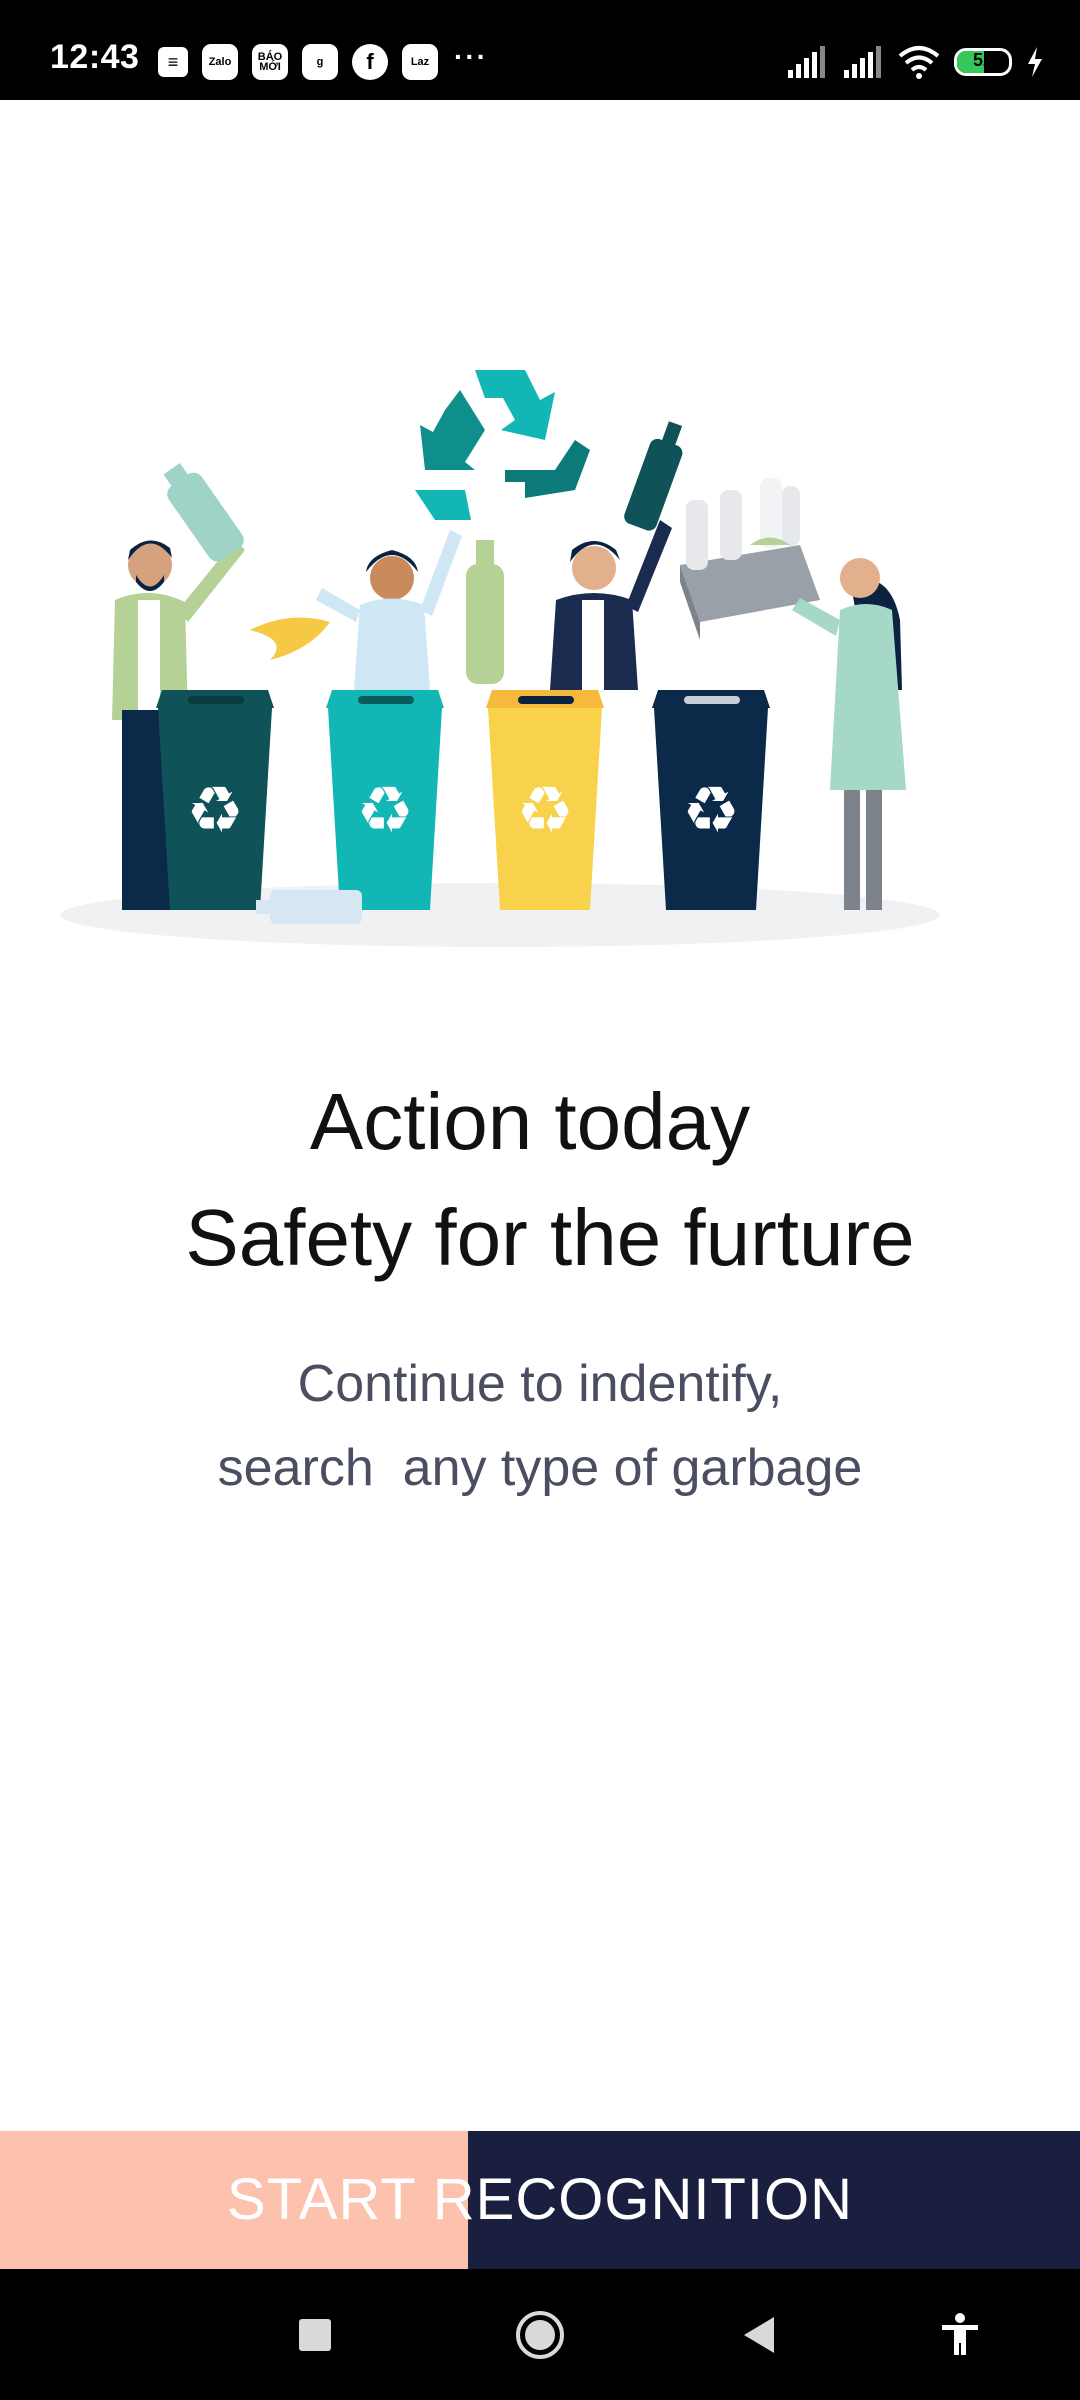 Image resolution: width=1080 pixels, height=2400 pixels. I want to click on start-recognition-button: START RECOGNITION, so click(540, 2200).